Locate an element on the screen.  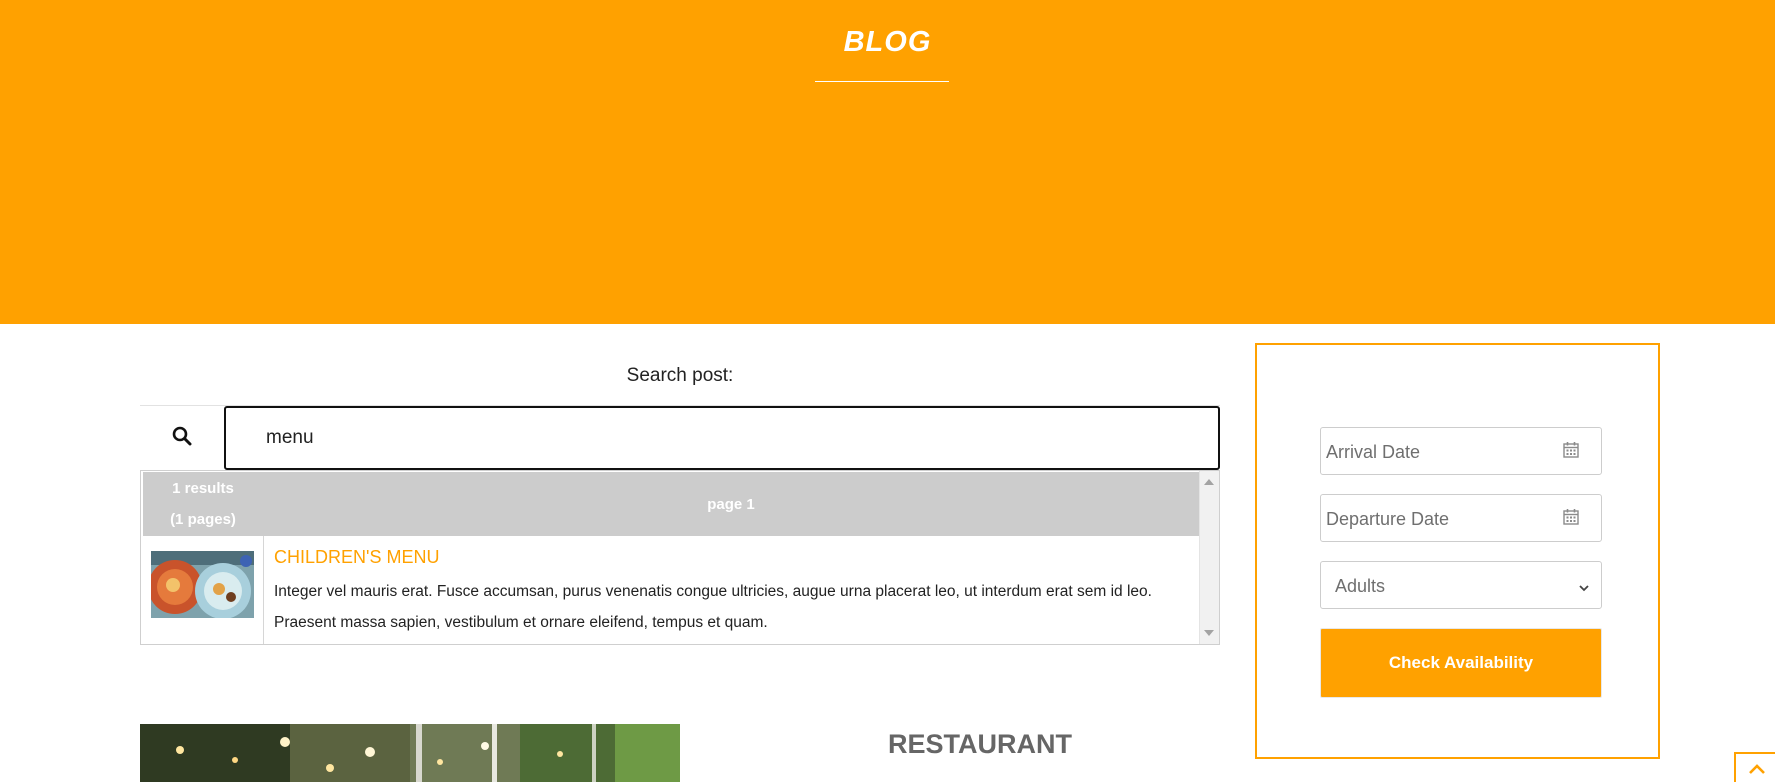
search-bar is located at coordinates (680, 438).